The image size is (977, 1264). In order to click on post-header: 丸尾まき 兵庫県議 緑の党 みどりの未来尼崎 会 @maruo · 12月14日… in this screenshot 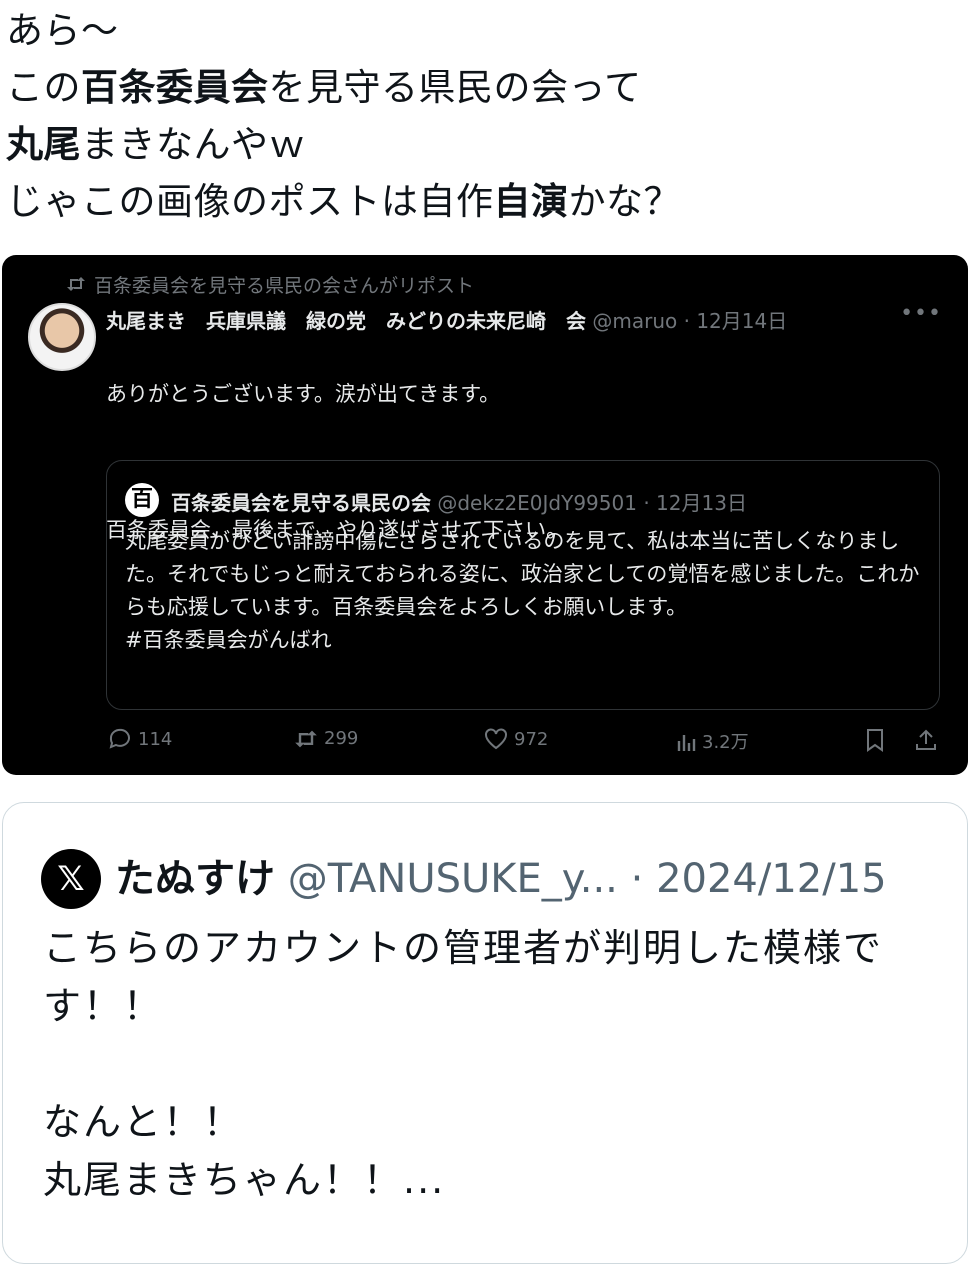, I will do `click(526, 319)`.